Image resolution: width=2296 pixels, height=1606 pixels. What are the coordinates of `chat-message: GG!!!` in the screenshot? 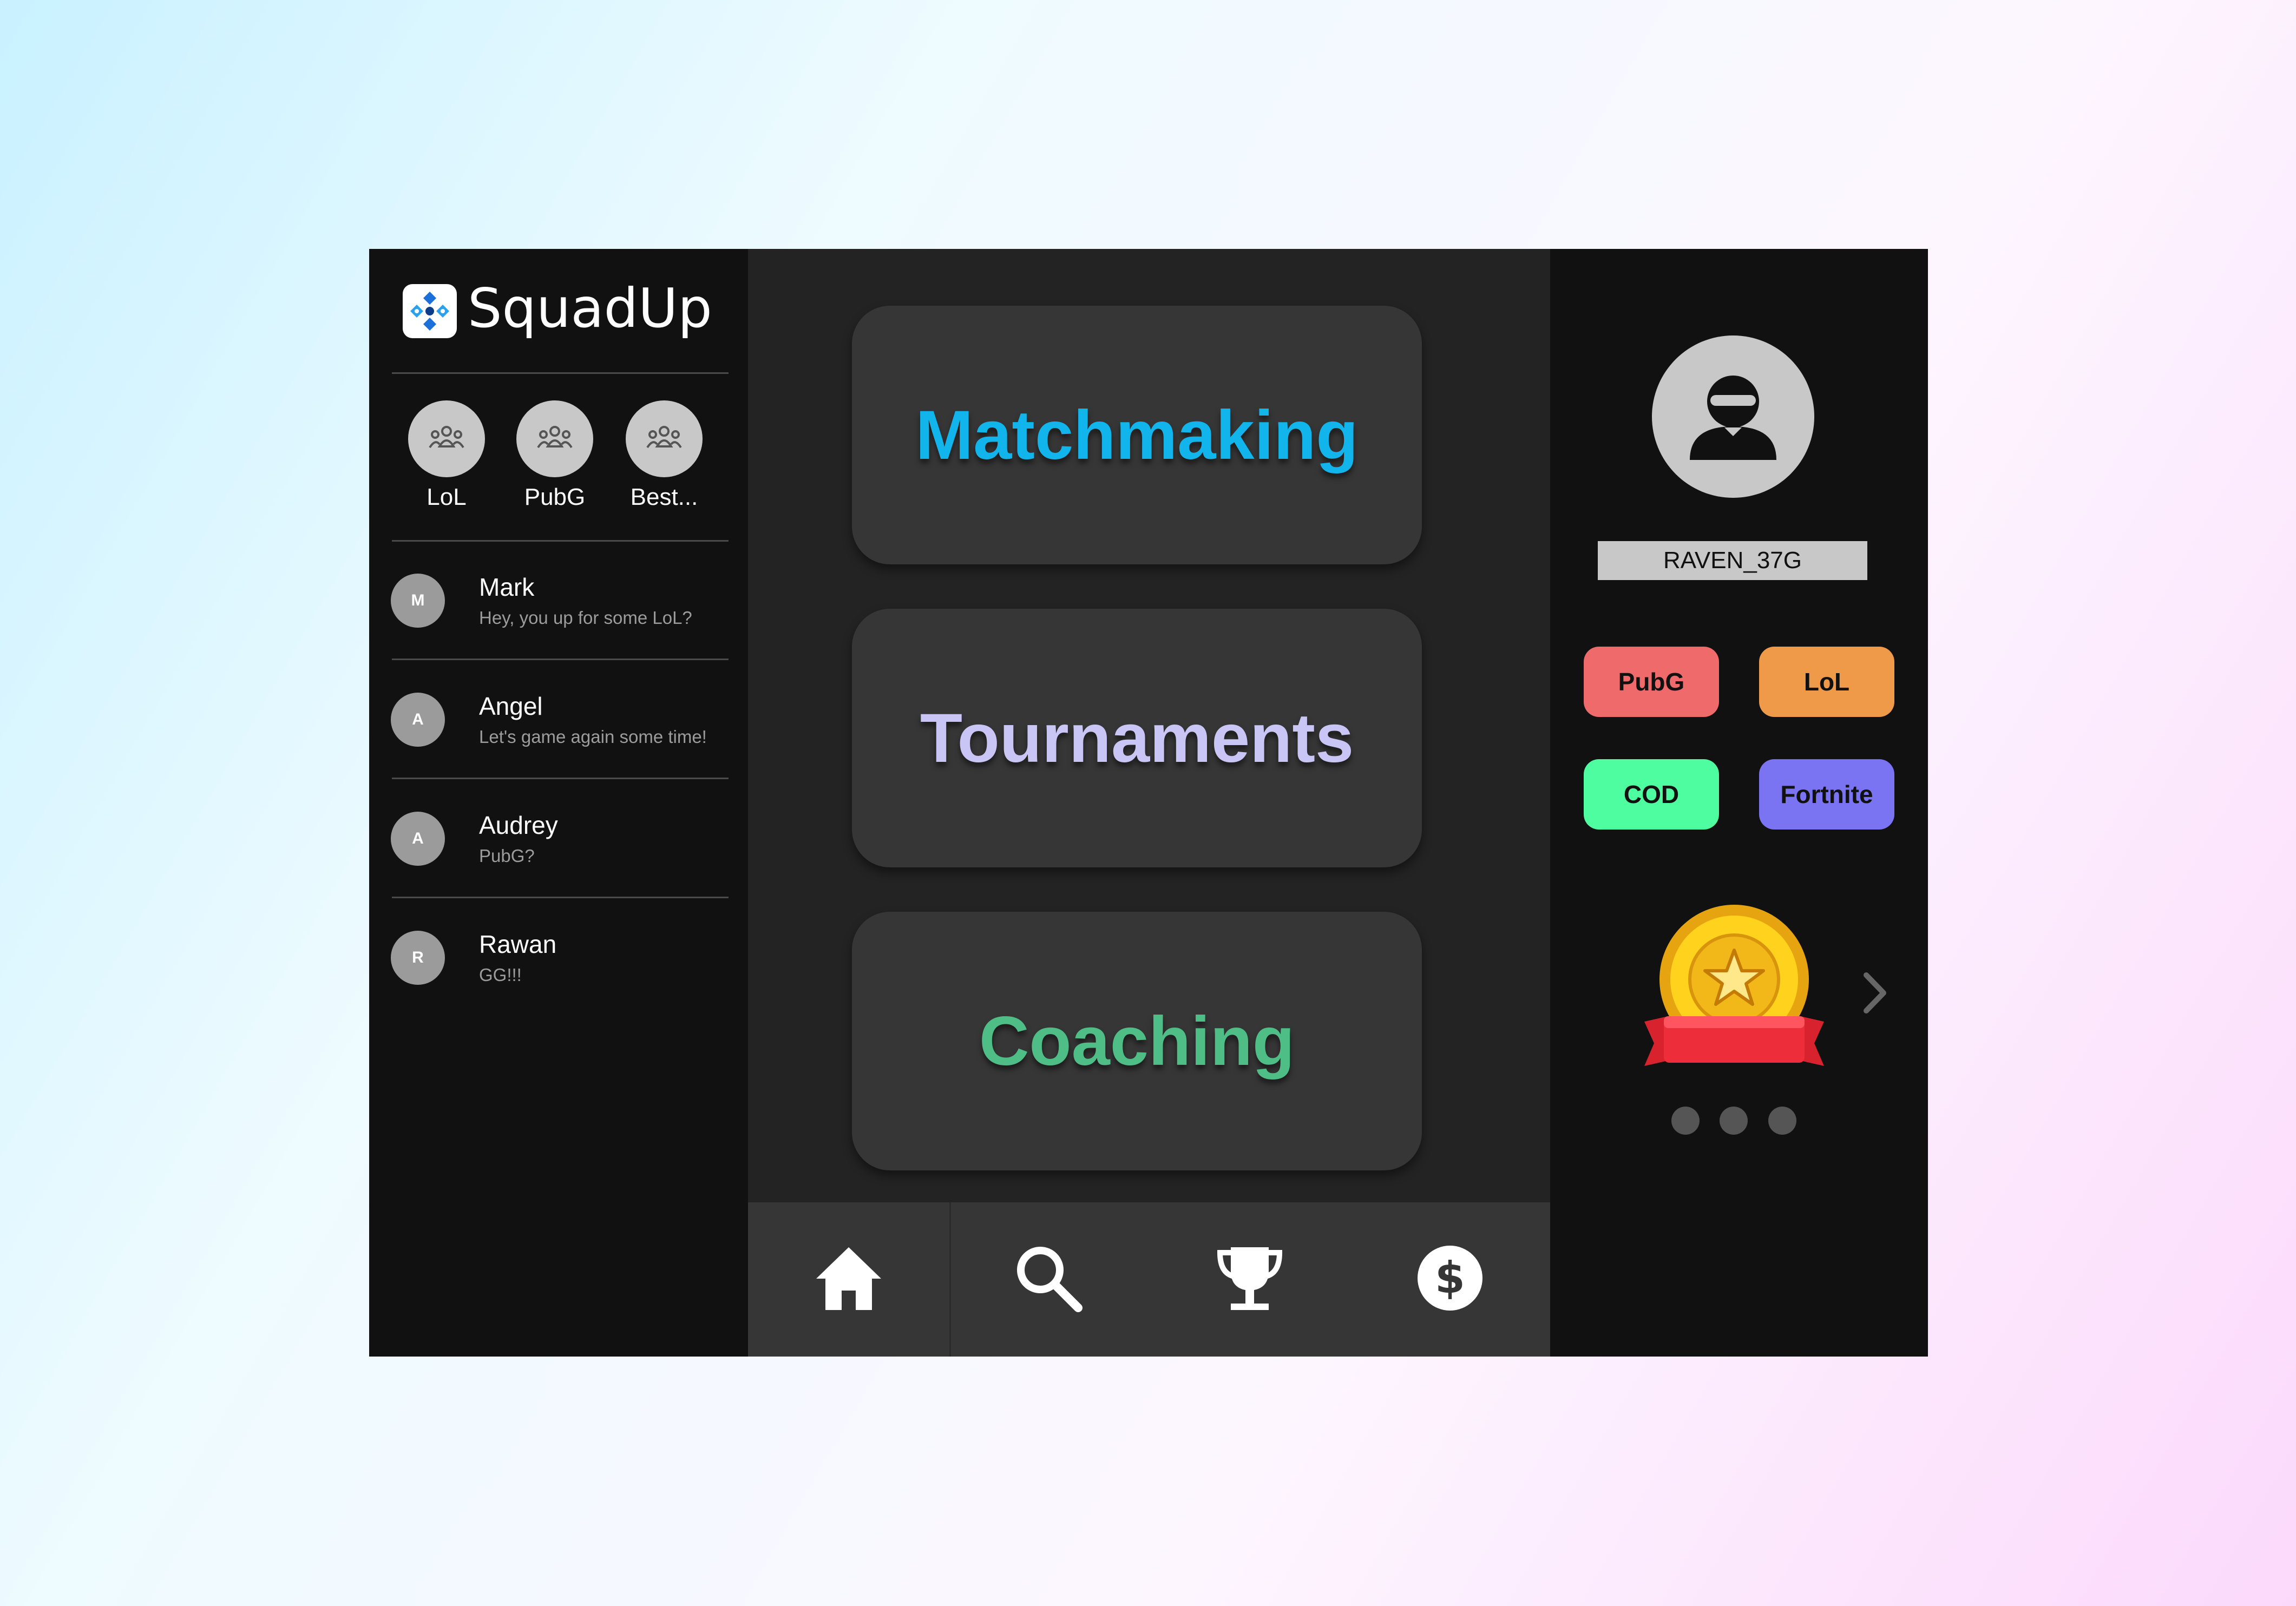 It's located at (500, 975).